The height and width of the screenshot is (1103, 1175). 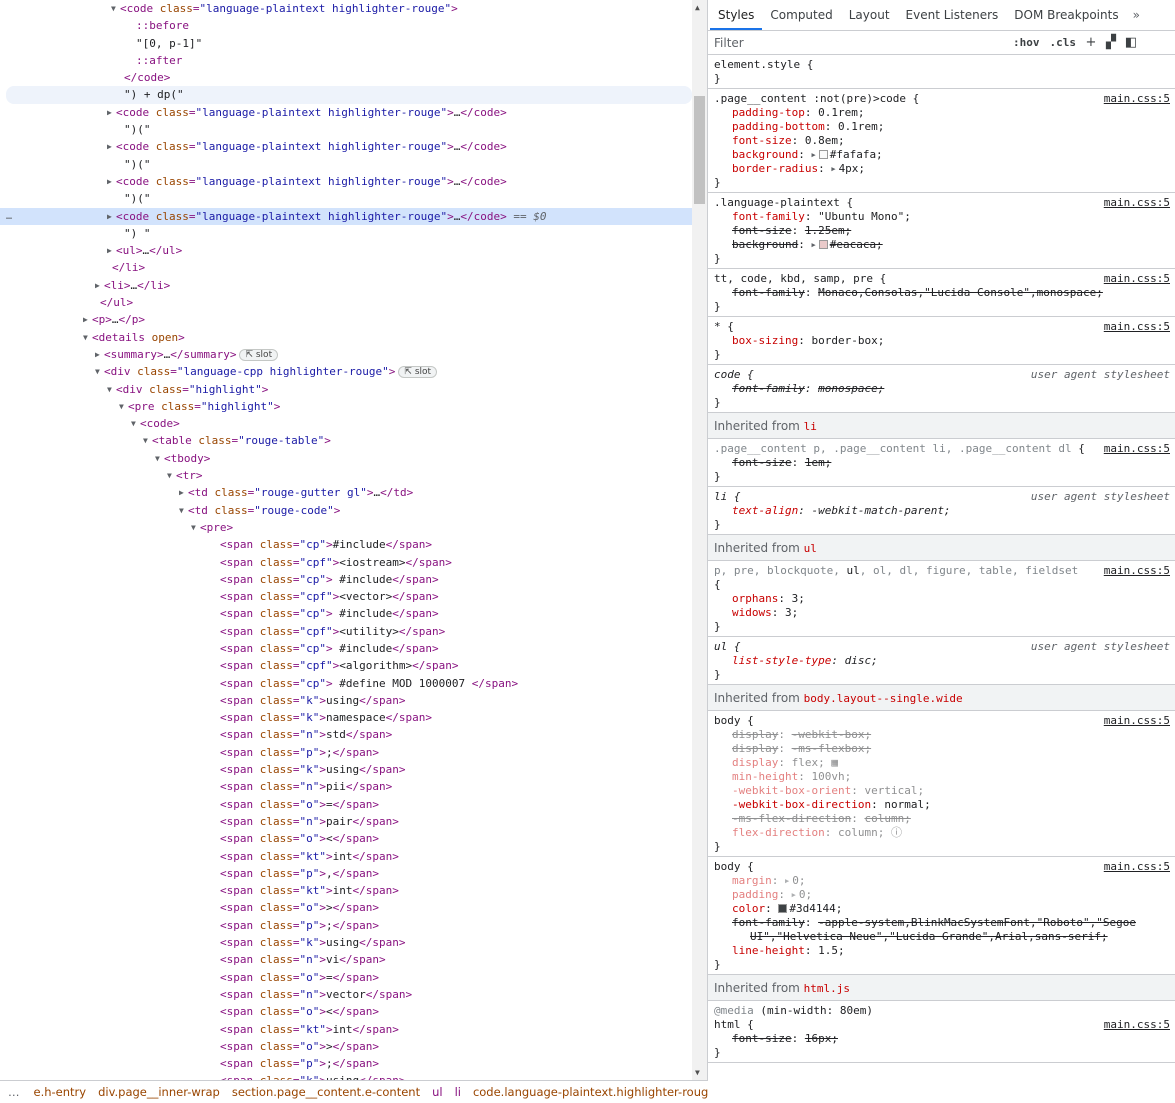 I want to click on dom-node-row: <span class="cp">#include</span>, so click(x=346, y=544).